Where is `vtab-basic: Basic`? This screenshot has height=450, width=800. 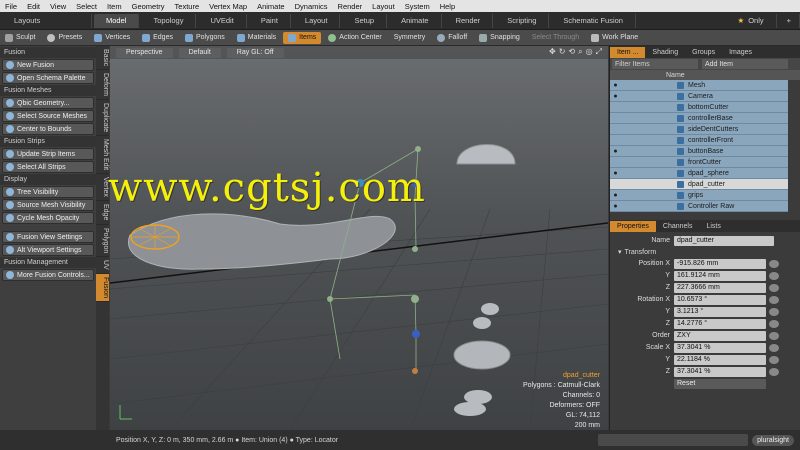 vtab-basic: Basic is located at coordinates (102, 58).